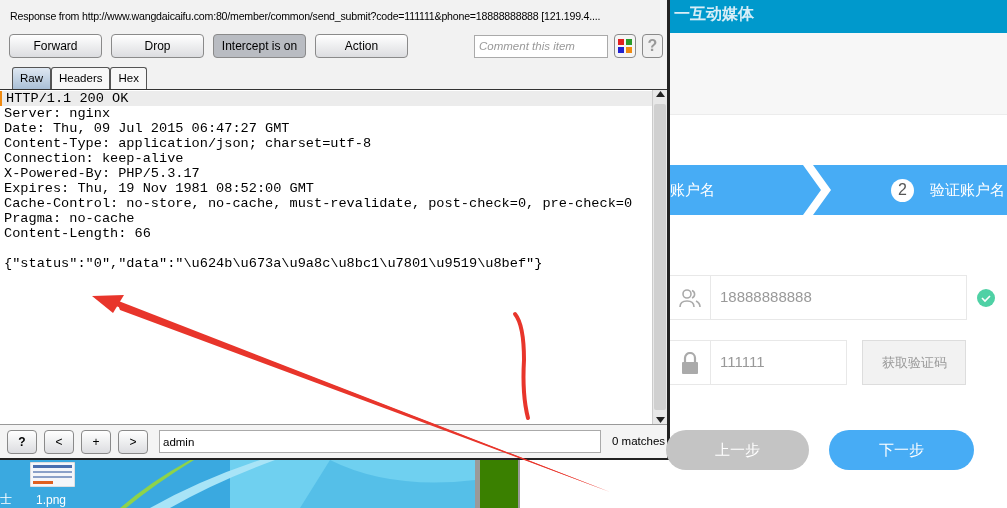  I want to click on tab: Headers, so click(81, 78).